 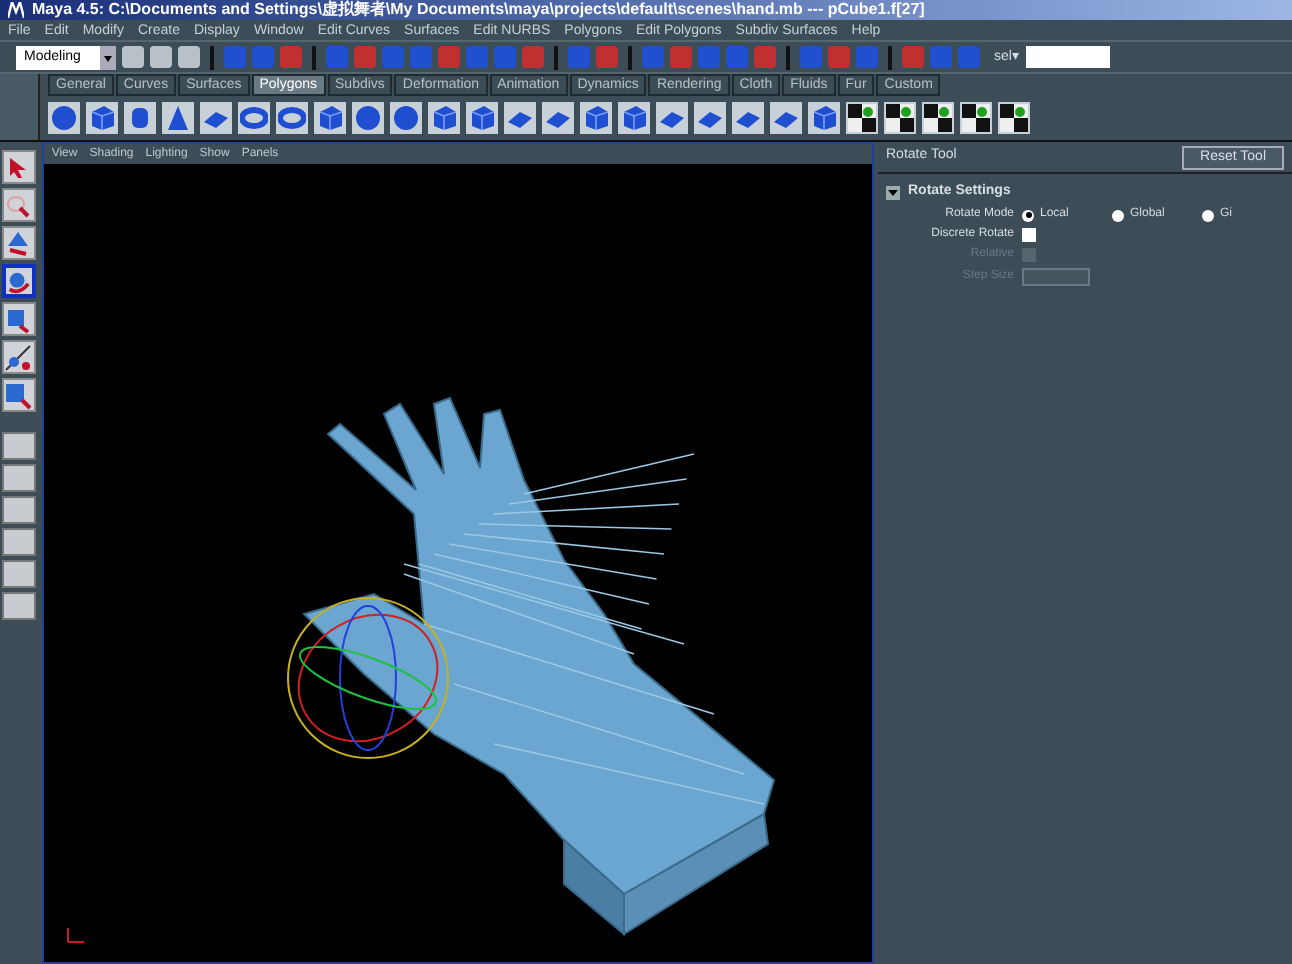 What do you see at coordinates (16, 10) in the screenshot?
I see `app-logo-icon` at bounding box center [16, 10].